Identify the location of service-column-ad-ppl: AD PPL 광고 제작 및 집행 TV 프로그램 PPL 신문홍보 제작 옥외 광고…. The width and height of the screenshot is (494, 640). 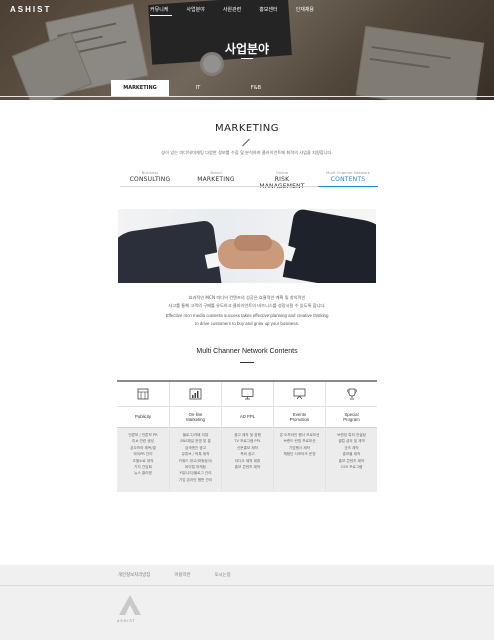
(247, 437).